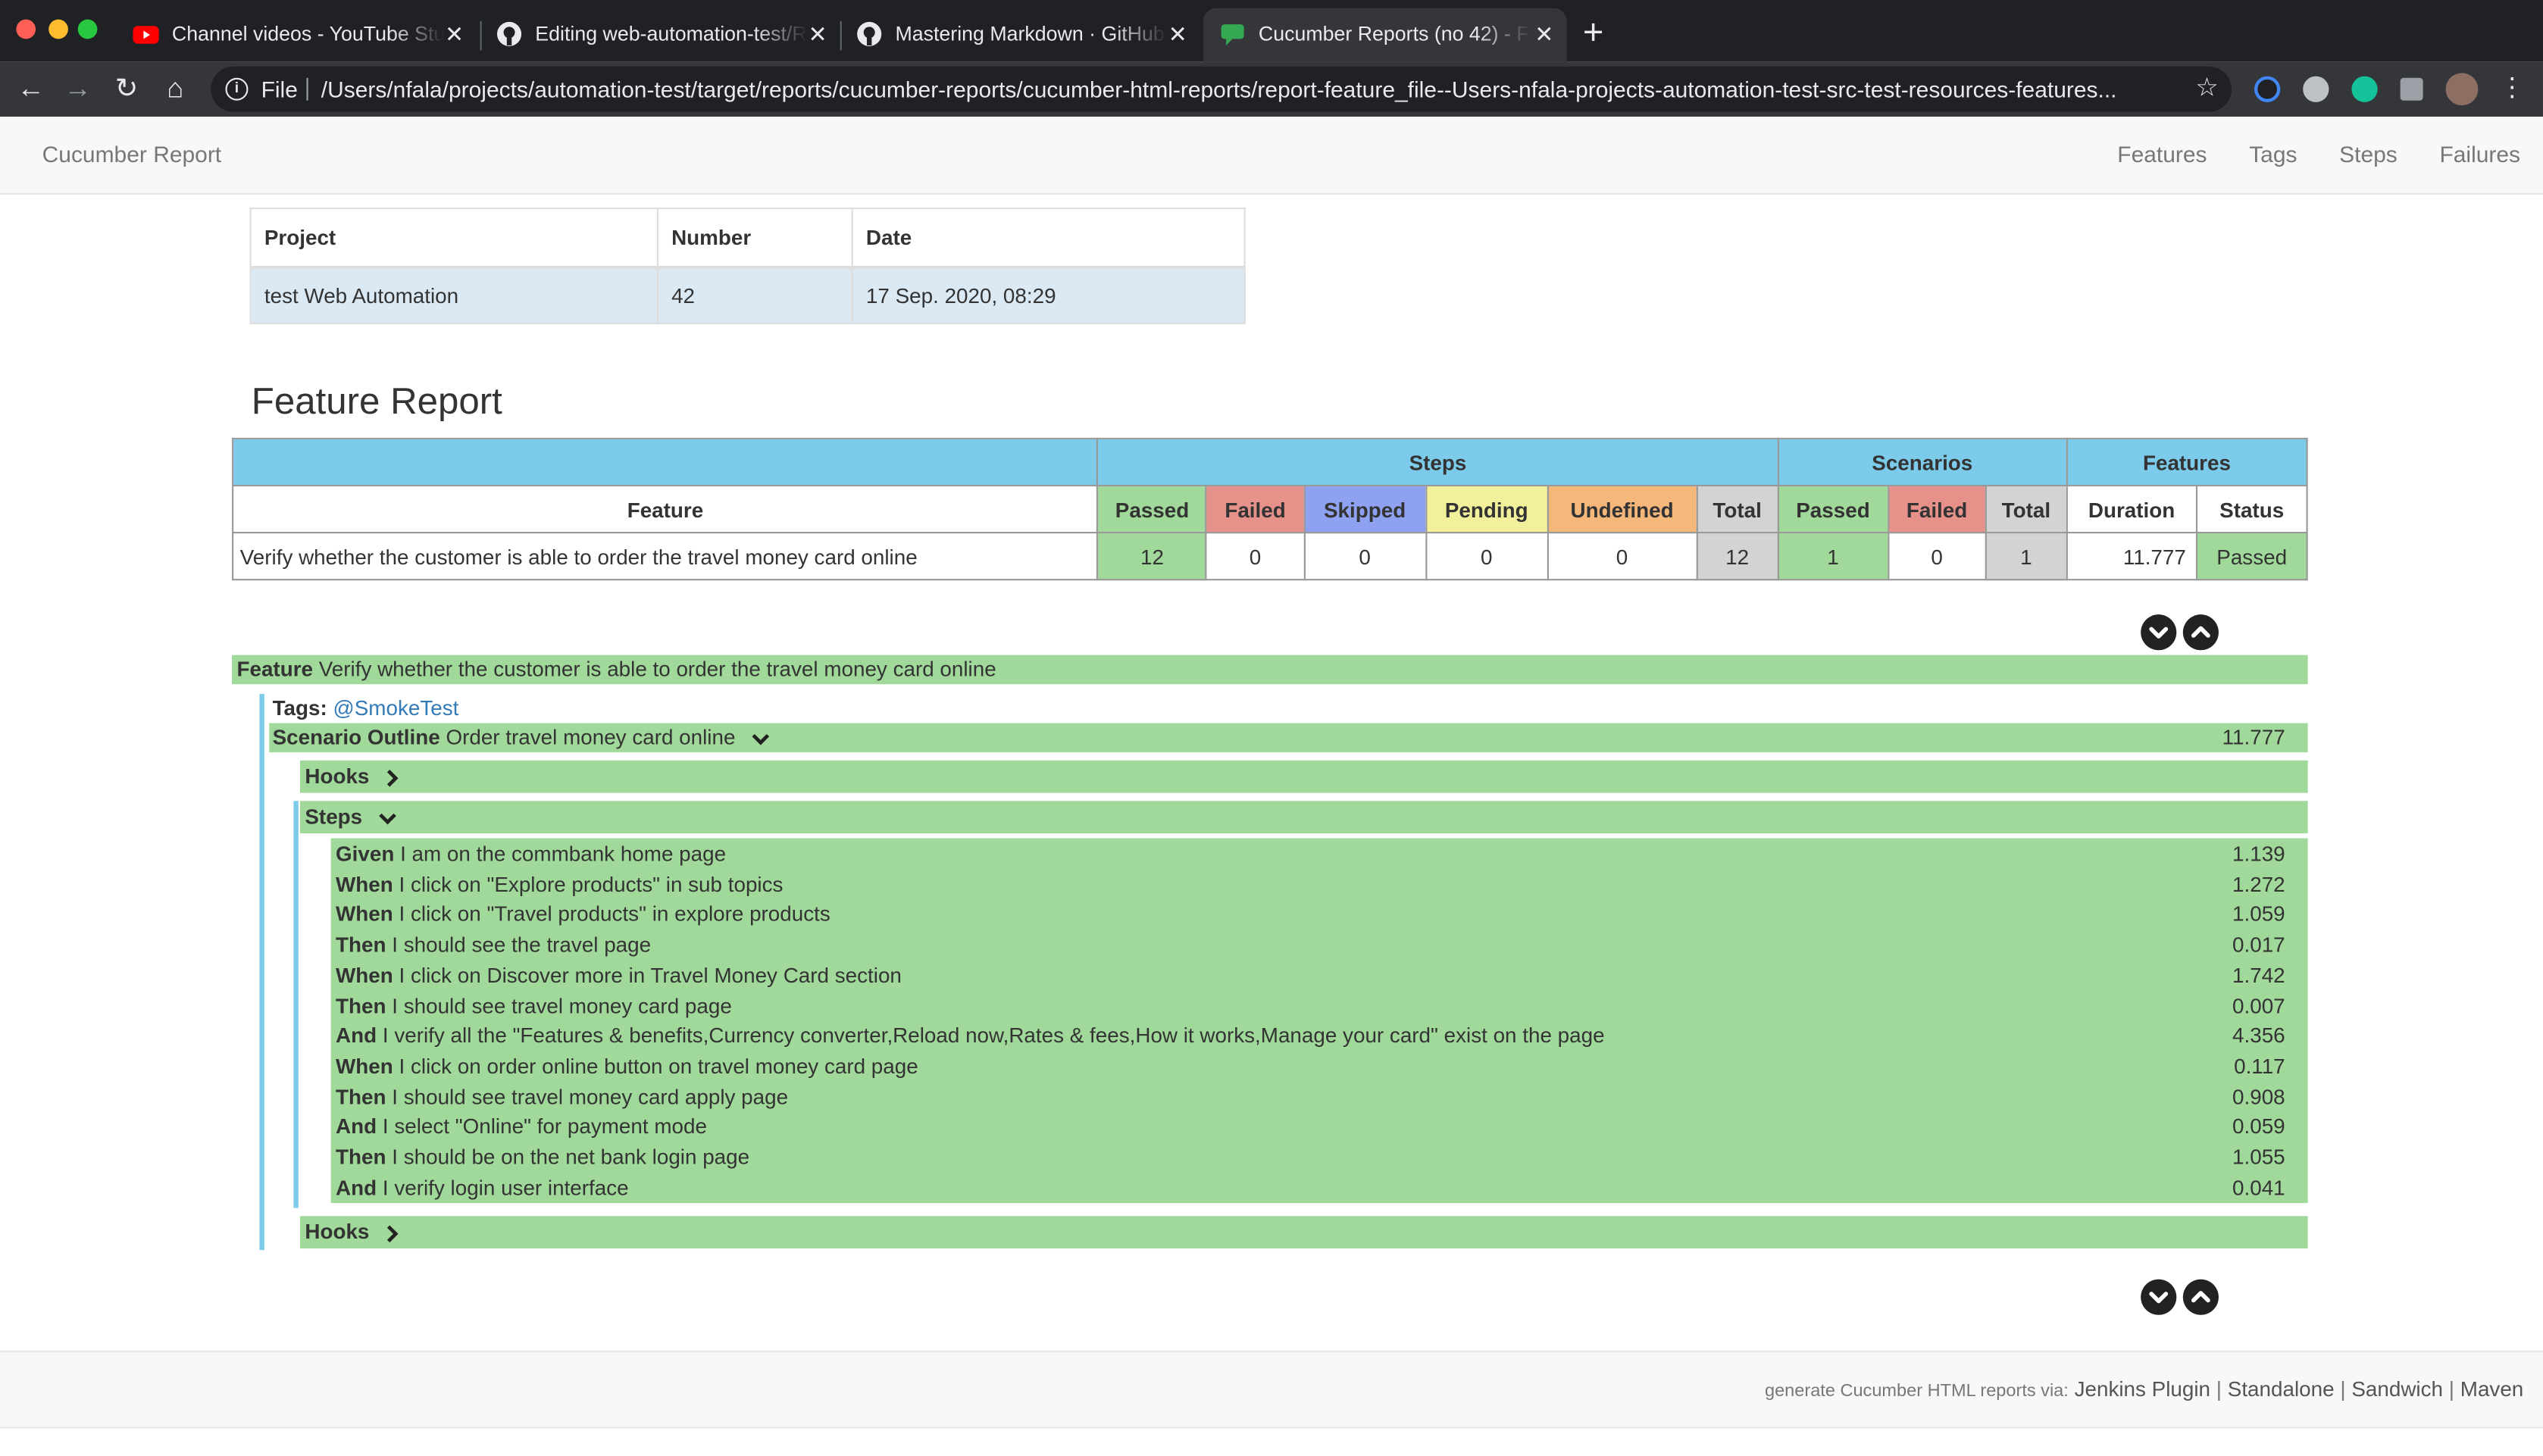  What do you see at coordinates (1152, 509) in the screenshot?
I see `column-header-steps-passed: Passed` at bounding box center [1152, 509].